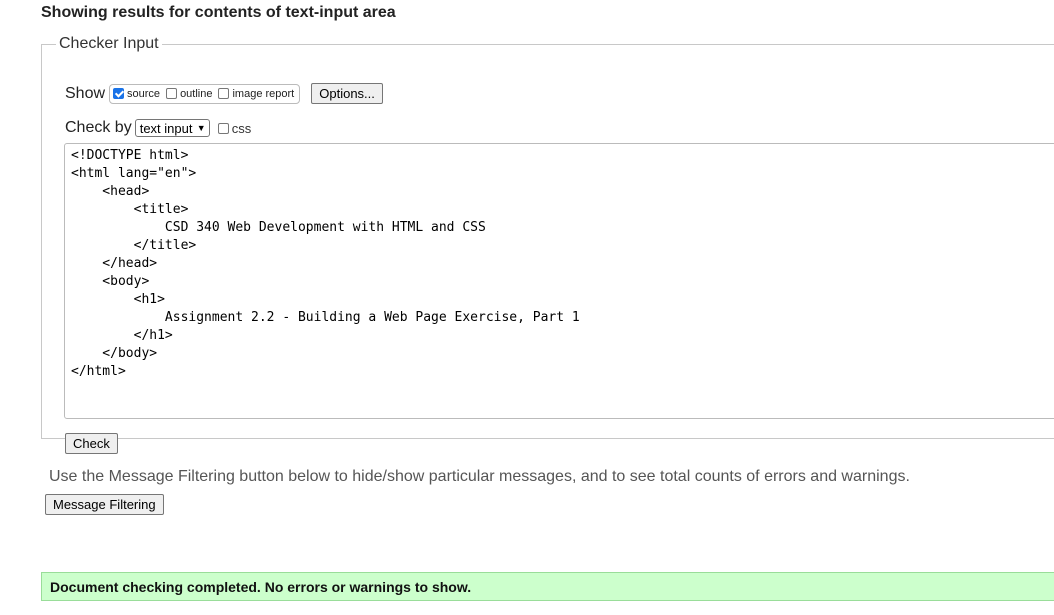 The image size is (1054, 615). What do you see at coordinates (172, 93) in the screenshot?
I see `outline-checkbox` at bounding box center [172, 93].